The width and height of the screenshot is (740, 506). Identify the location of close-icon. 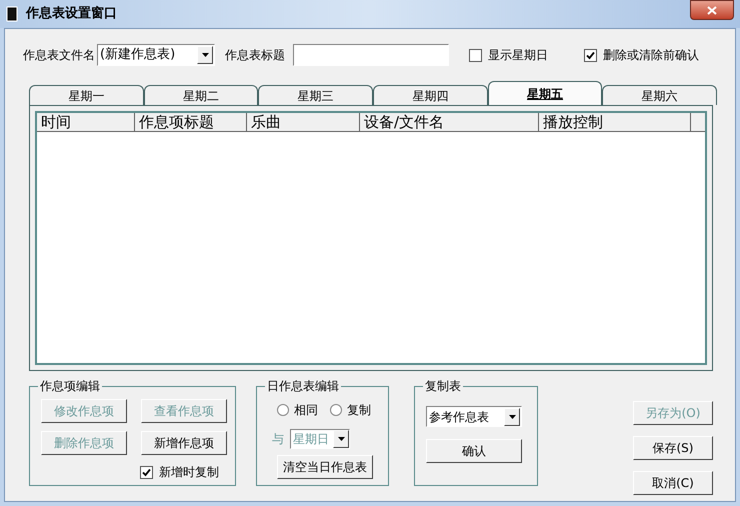
(712, 10).